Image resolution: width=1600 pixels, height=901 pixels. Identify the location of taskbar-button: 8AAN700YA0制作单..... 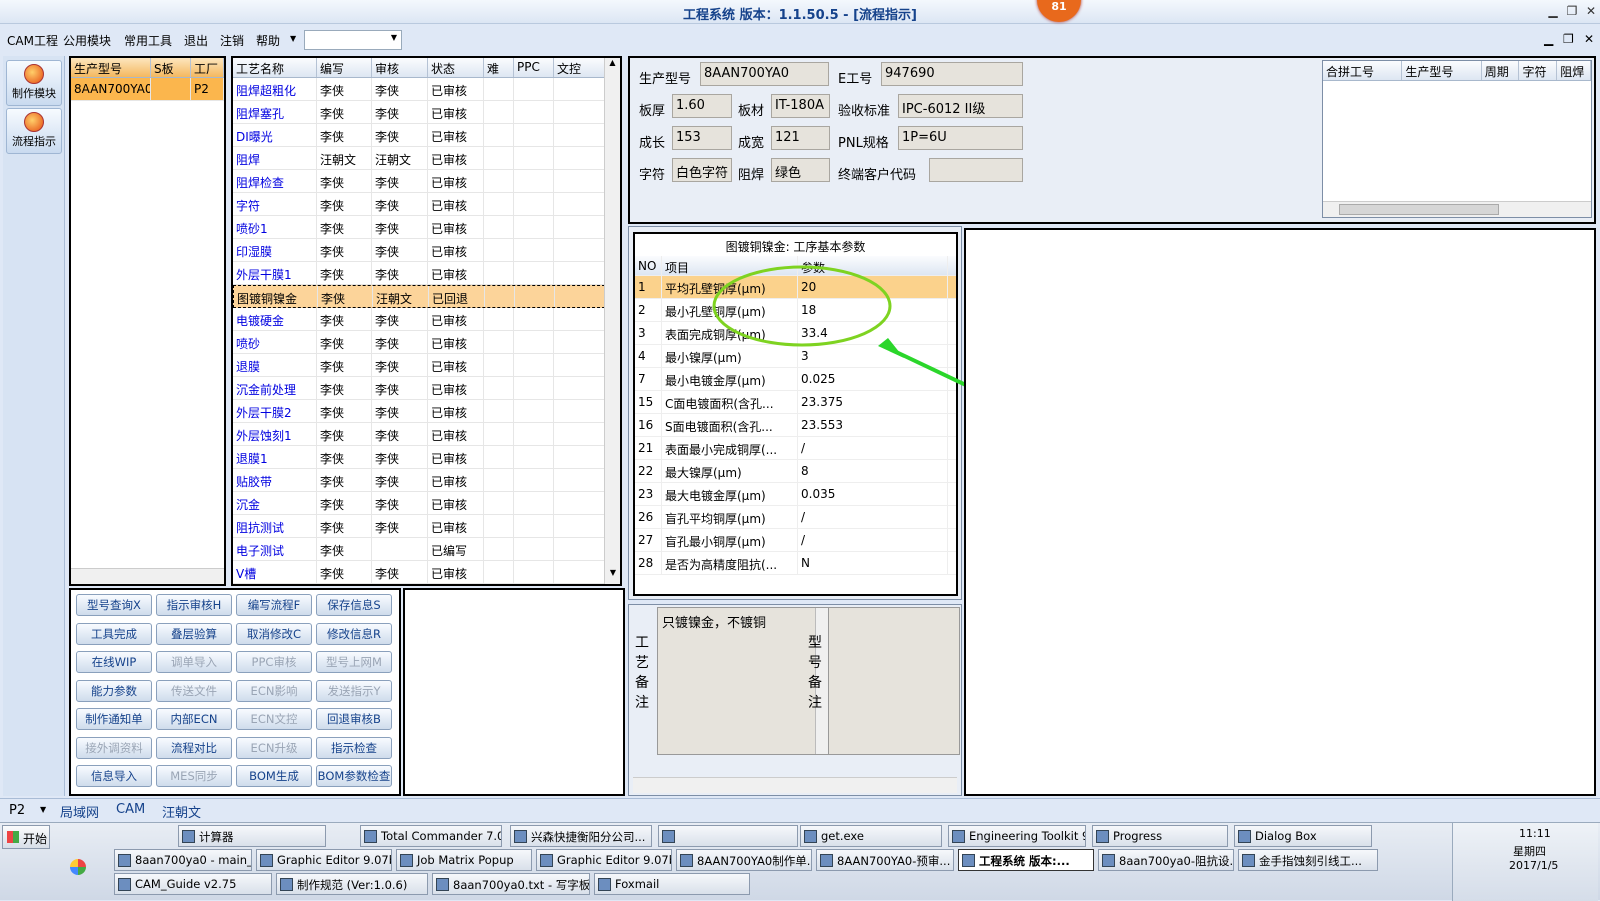
(744, 860).